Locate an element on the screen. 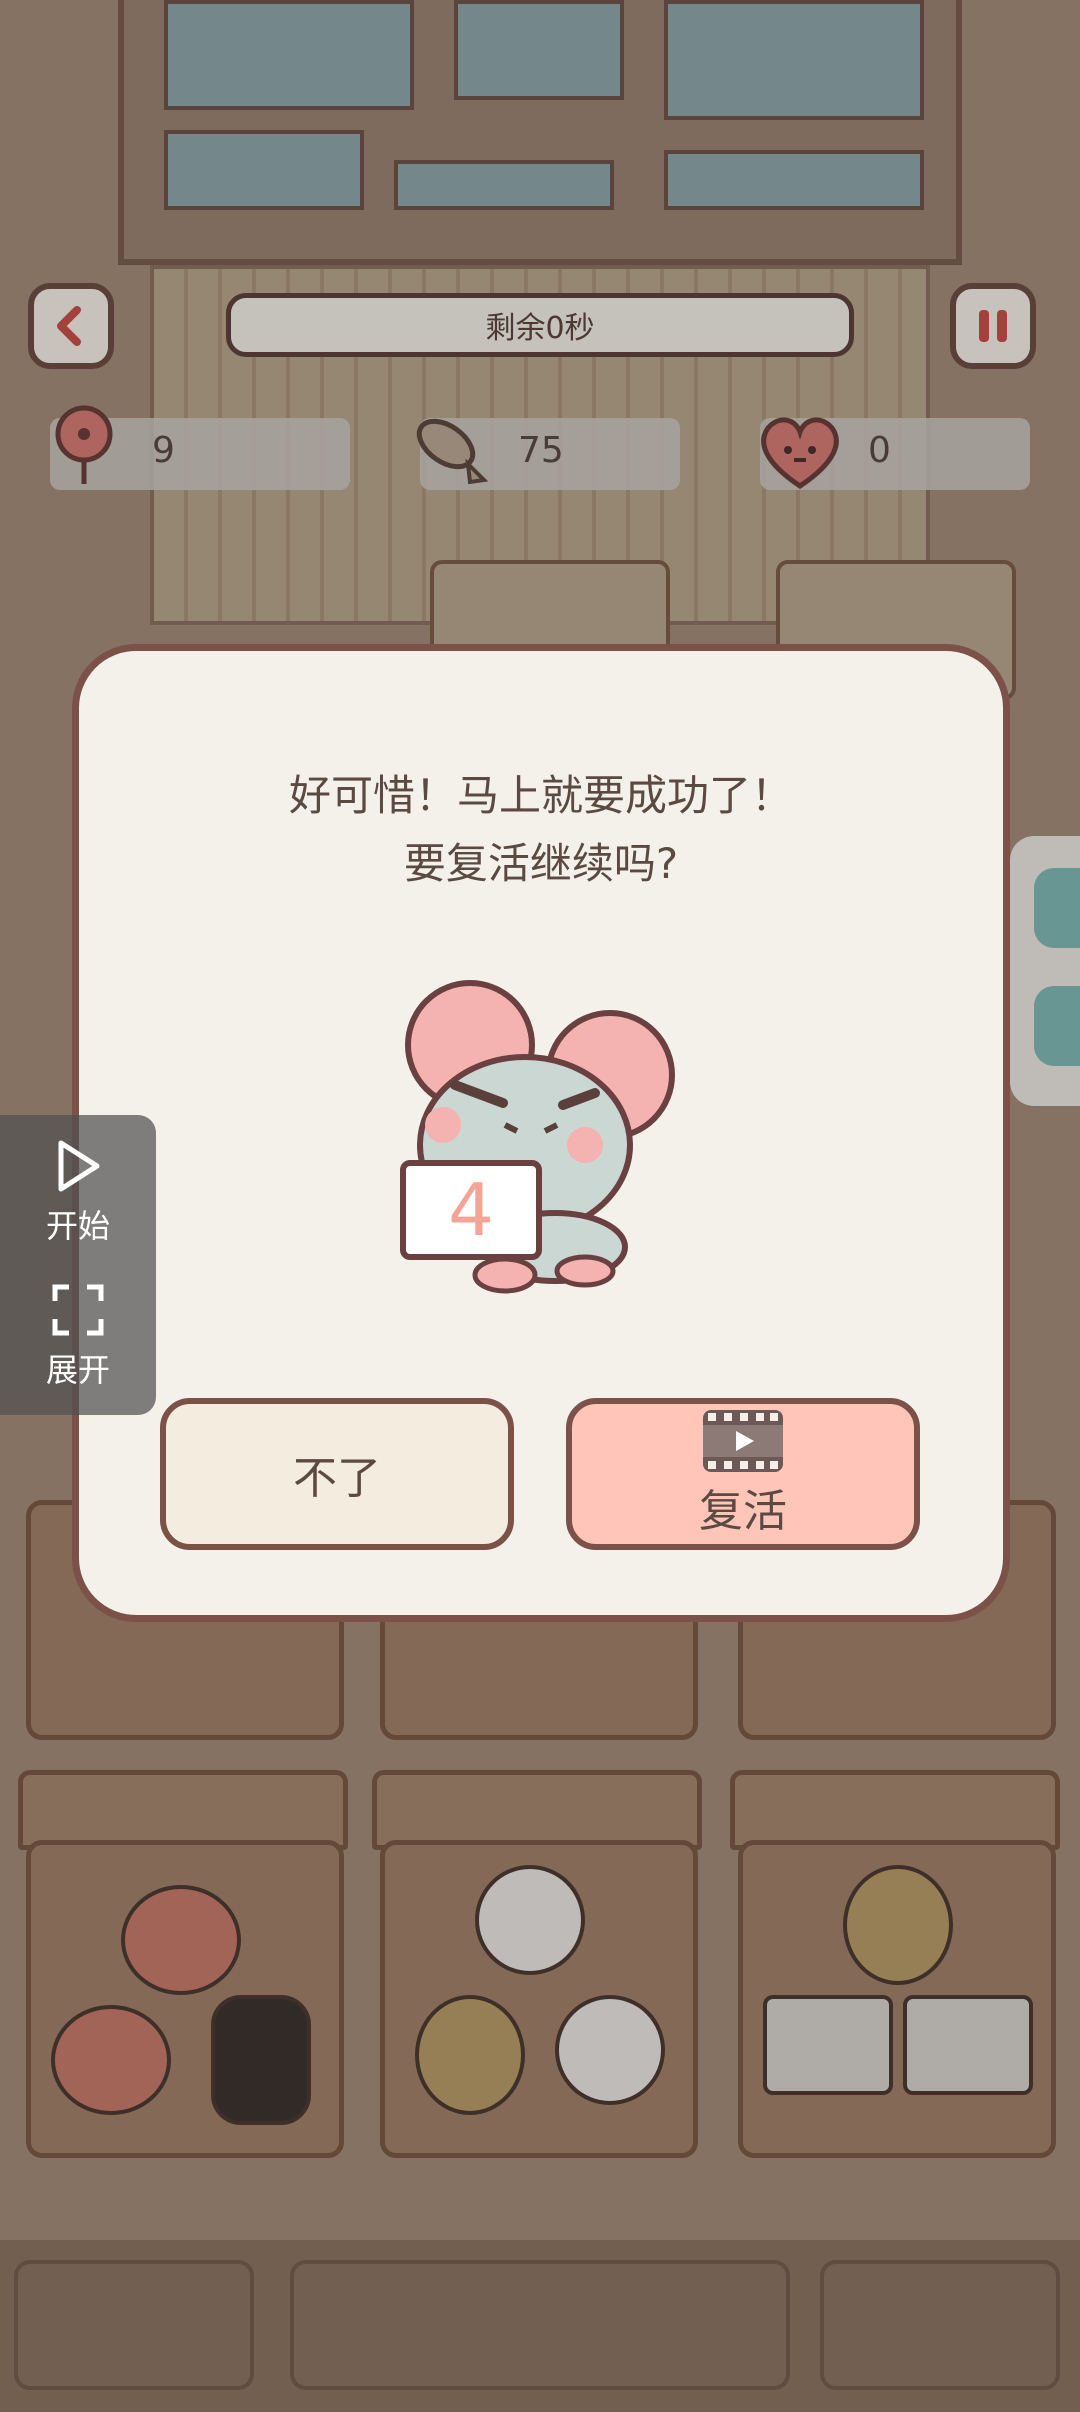 The height and width of the screenshot is (2412, 1080). start-label: 开始 is located at coordinates (77, 1226).